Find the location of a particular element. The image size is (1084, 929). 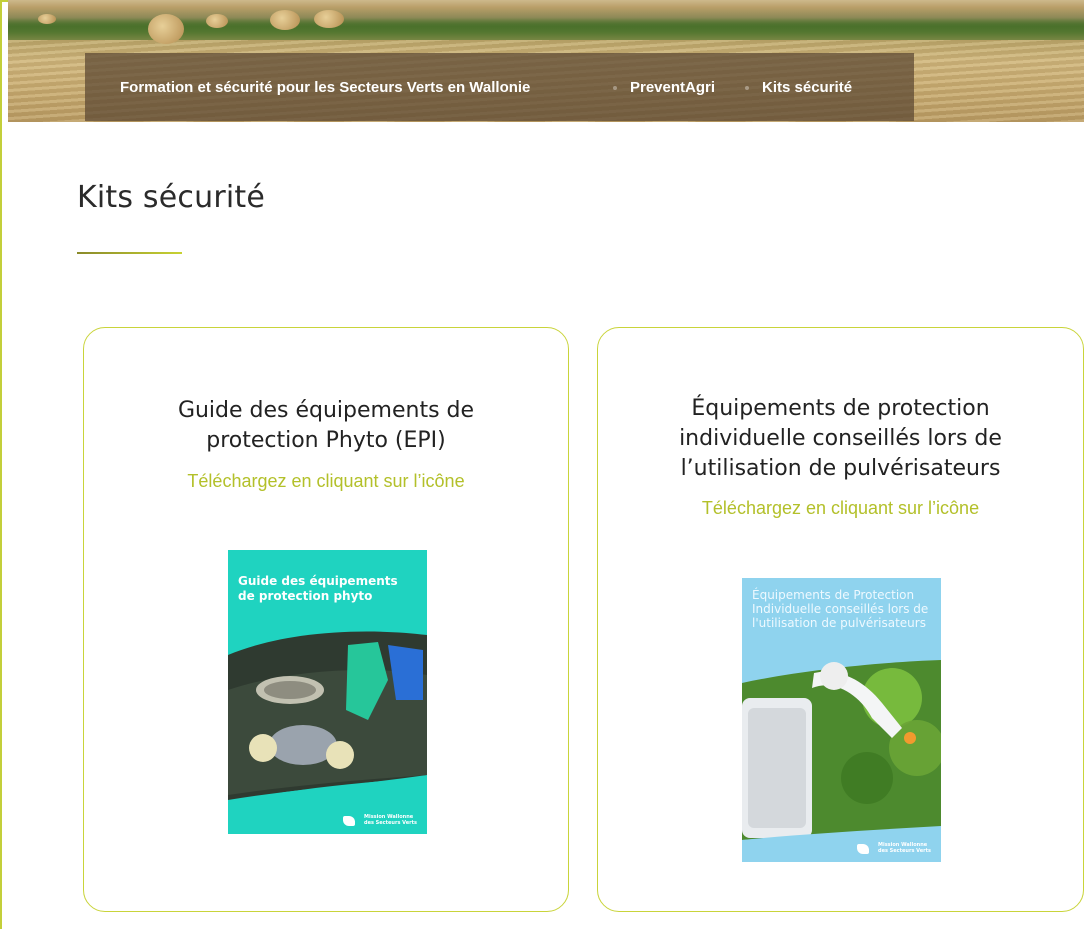

card-title-line: individuelle conseillés lors de is located at coordinates (840, 438).